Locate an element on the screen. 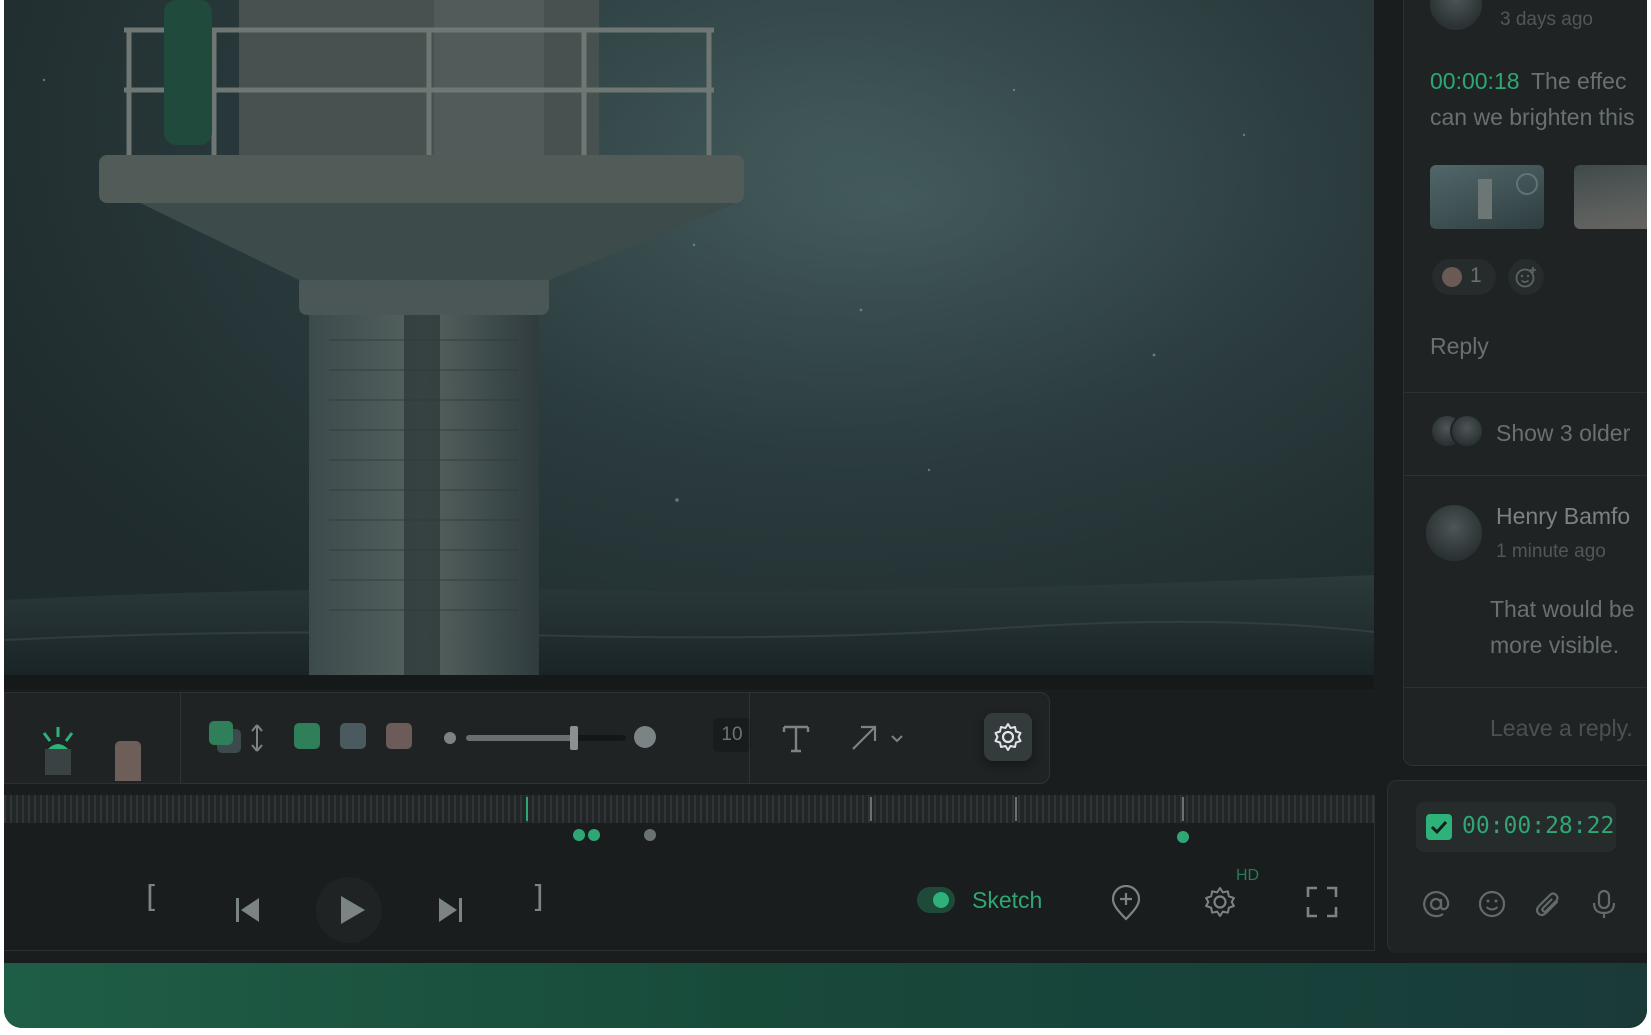 This screenshot has height=1035, width=1651. text-tool-icon is located at coordinates (796, 738).